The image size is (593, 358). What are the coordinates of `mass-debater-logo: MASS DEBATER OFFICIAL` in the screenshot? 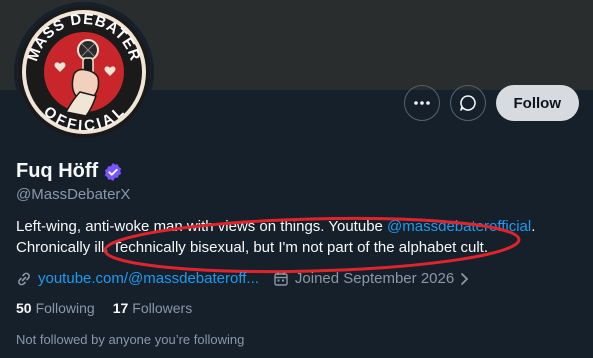 It's located at (84, 72).